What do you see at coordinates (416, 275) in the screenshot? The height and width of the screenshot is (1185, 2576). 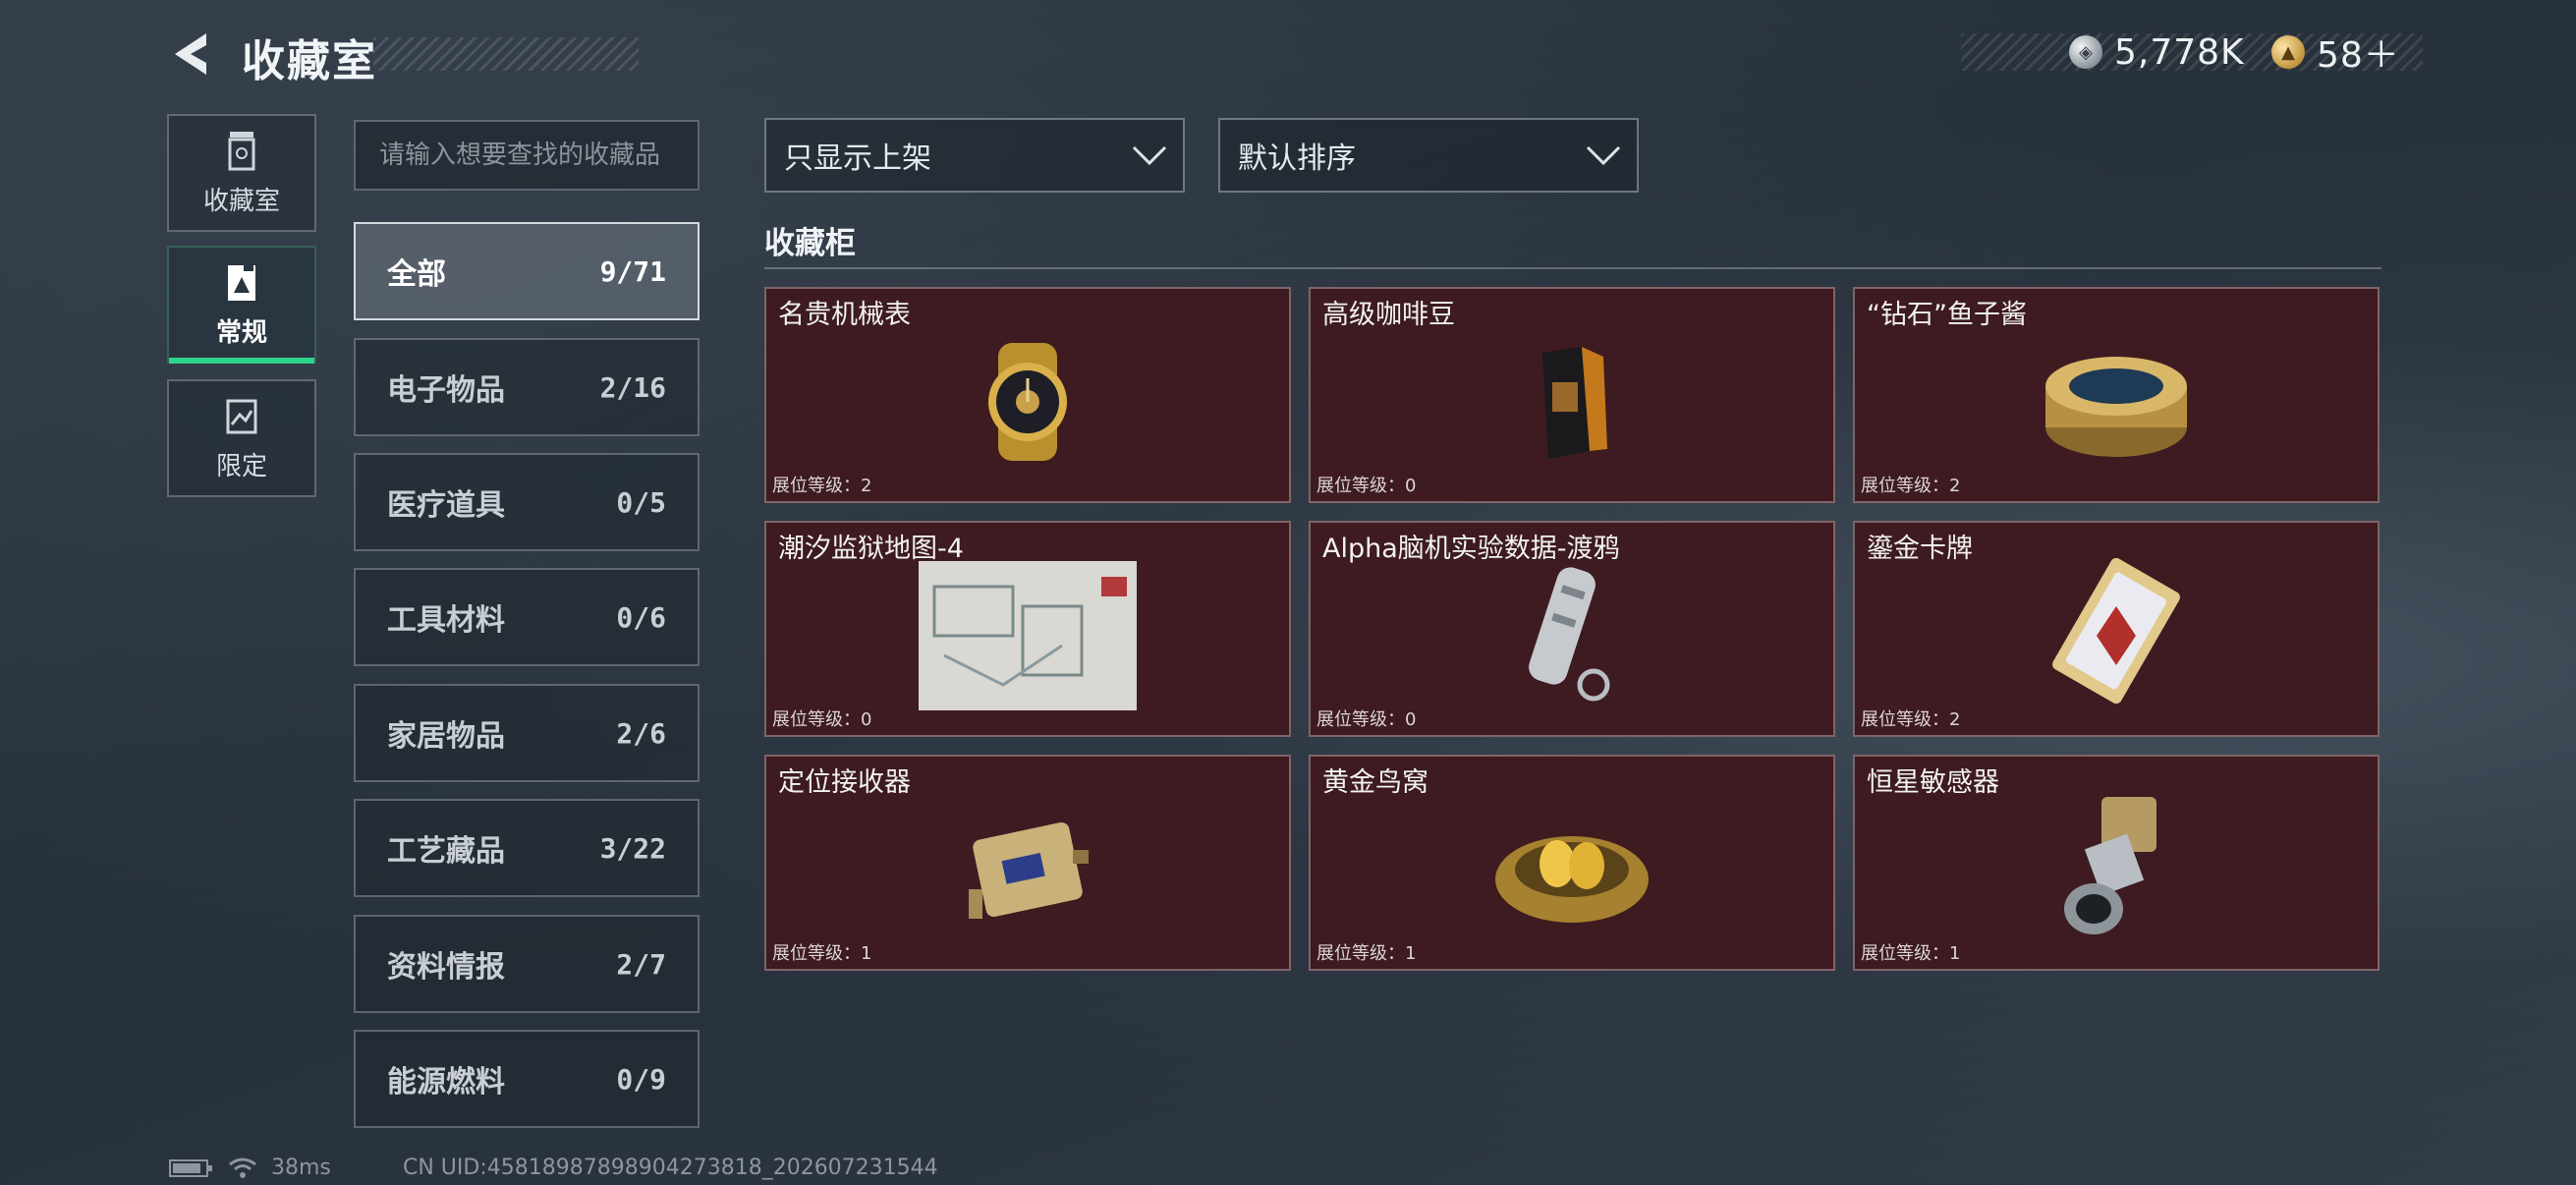 I see `category-name: 全部` at bounding box center [416, 275].